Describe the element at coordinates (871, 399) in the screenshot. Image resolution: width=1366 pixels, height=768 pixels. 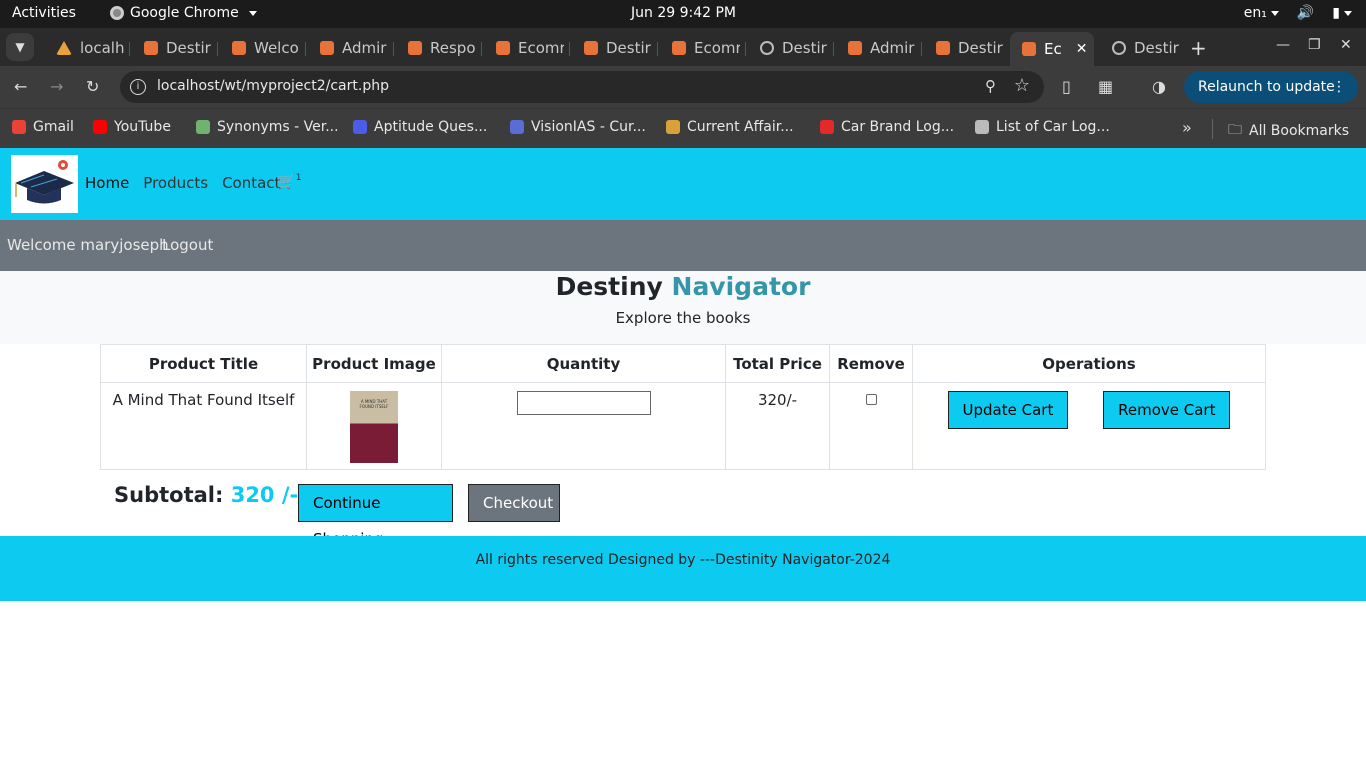
I see `remove-checkbox` at that location.